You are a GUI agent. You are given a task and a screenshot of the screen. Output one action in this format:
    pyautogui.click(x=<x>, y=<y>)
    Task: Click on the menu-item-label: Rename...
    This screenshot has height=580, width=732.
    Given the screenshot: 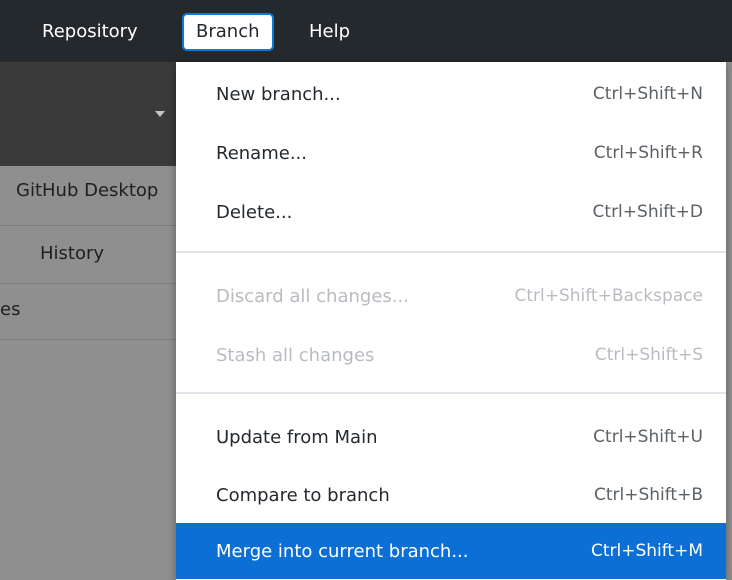 What is the action you would take?
    pyautogui.click(x=261, y=153)
    